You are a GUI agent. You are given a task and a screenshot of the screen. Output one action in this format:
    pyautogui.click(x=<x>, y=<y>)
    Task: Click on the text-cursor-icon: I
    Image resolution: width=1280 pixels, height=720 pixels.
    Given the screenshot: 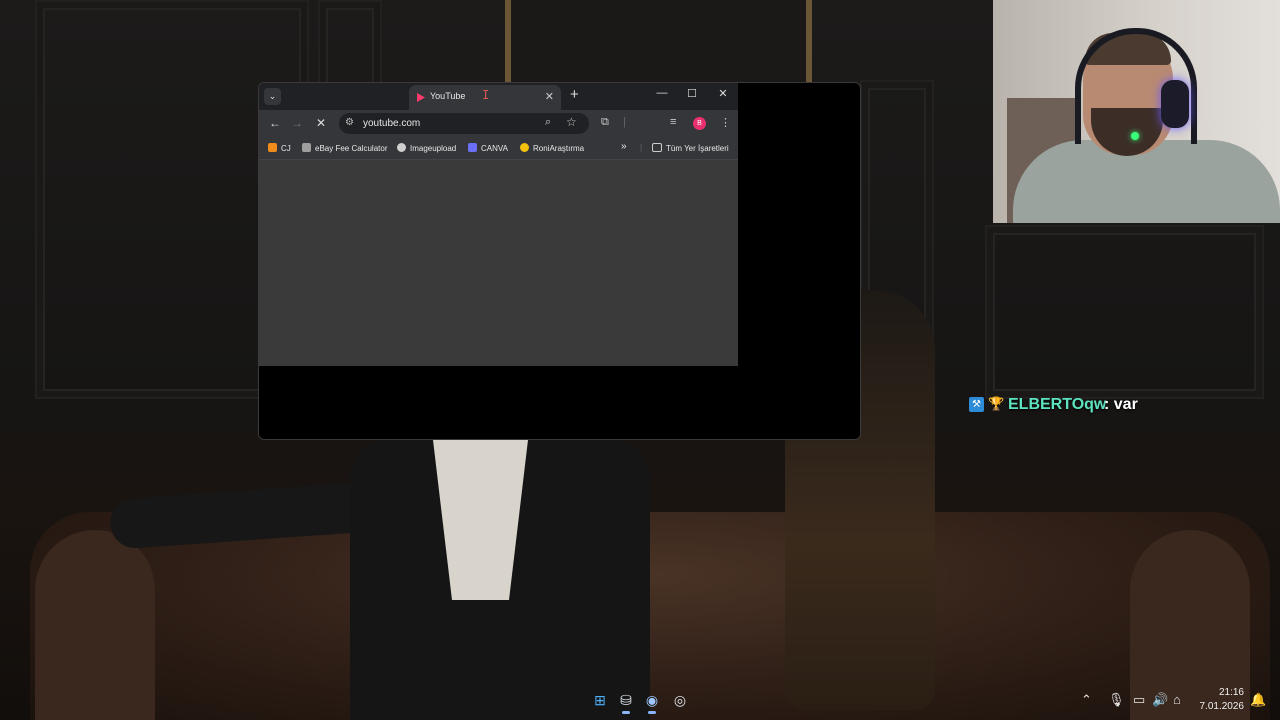 What is the action you would take?
    pyautogui.click(x=486, y=95)
    